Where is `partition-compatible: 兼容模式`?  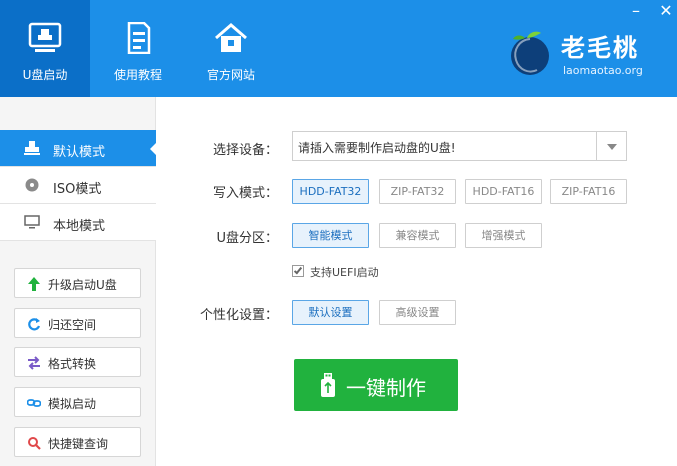
partition-compatible: 兼容模式 is located at coordinates (417, 235).